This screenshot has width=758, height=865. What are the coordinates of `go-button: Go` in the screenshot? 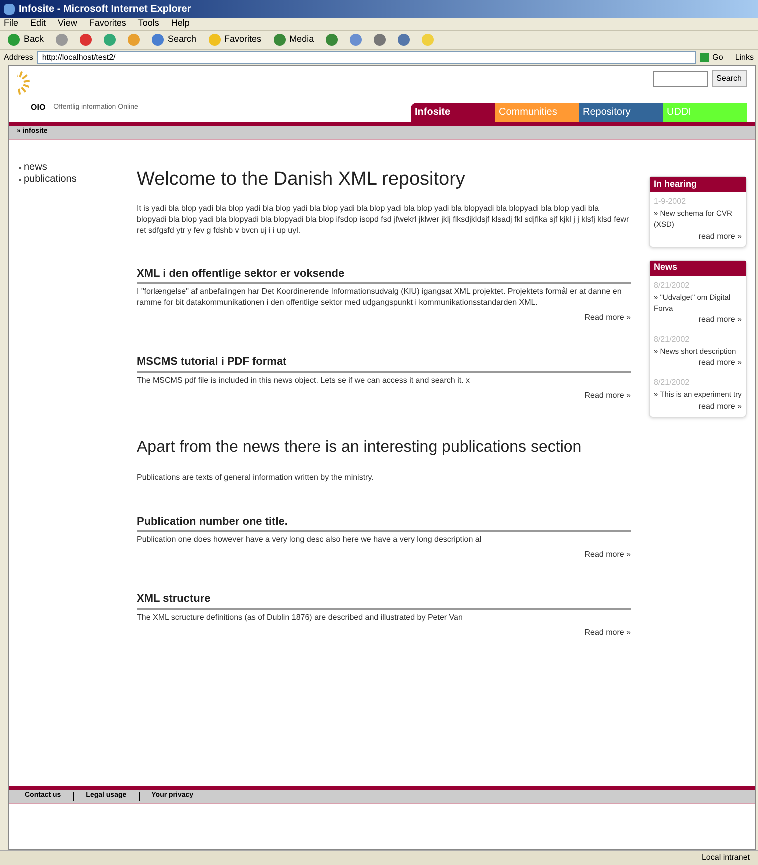 It's located at (712, 58).